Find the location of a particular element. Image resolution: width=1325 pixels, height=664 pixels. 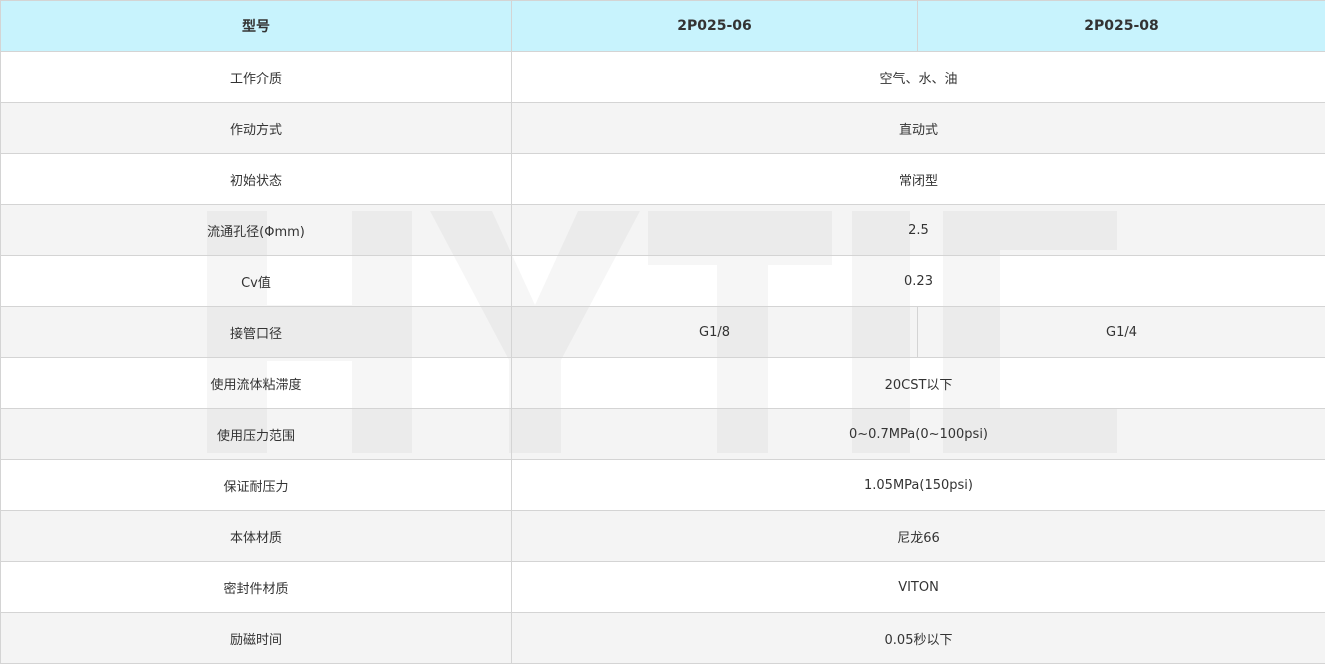

row-value: 20CST以下 is located at coordinates (918, 383).